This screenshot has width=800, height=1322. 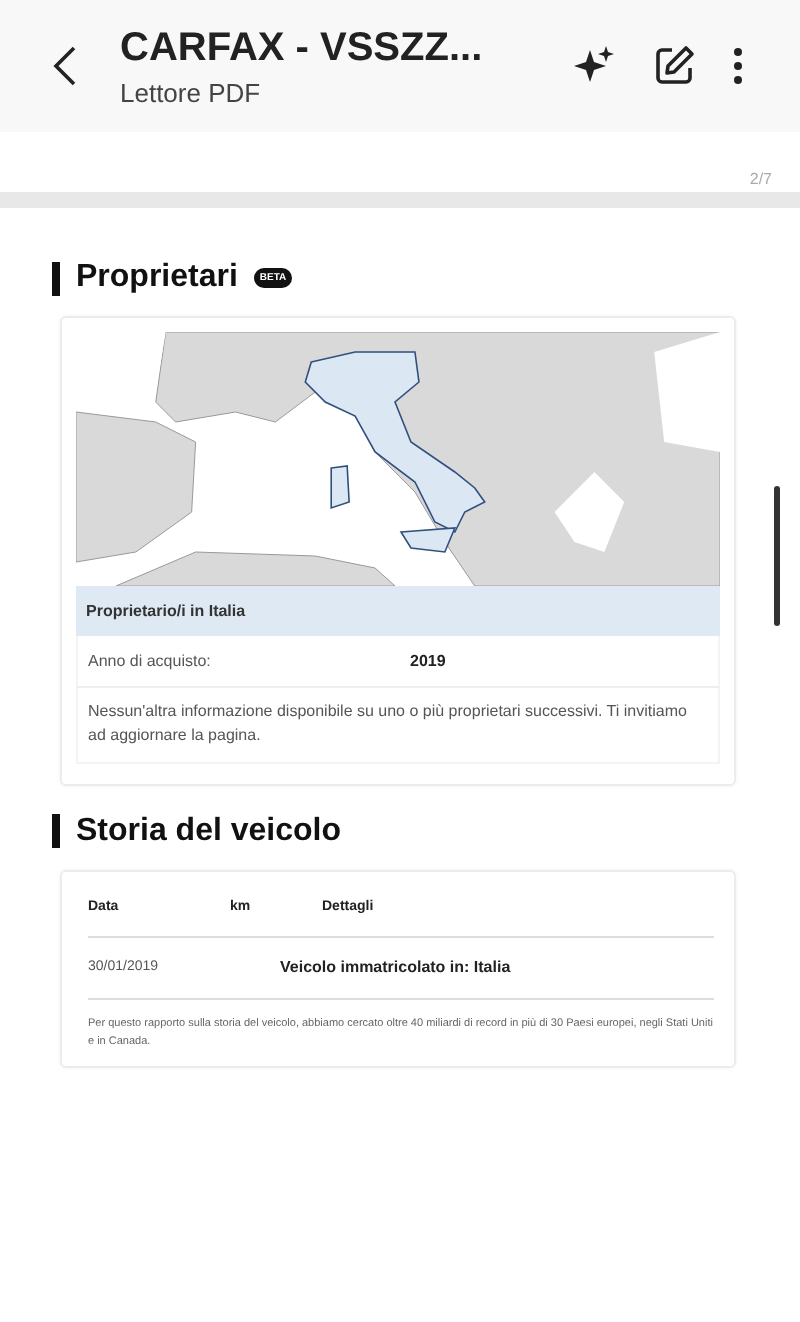 I want to click on info-note: Nessun'altra informazione disponibile su uno o più proprietari successivi. Ti invitiamo ad aggiornare la pagina., so click(x=398, y=726).